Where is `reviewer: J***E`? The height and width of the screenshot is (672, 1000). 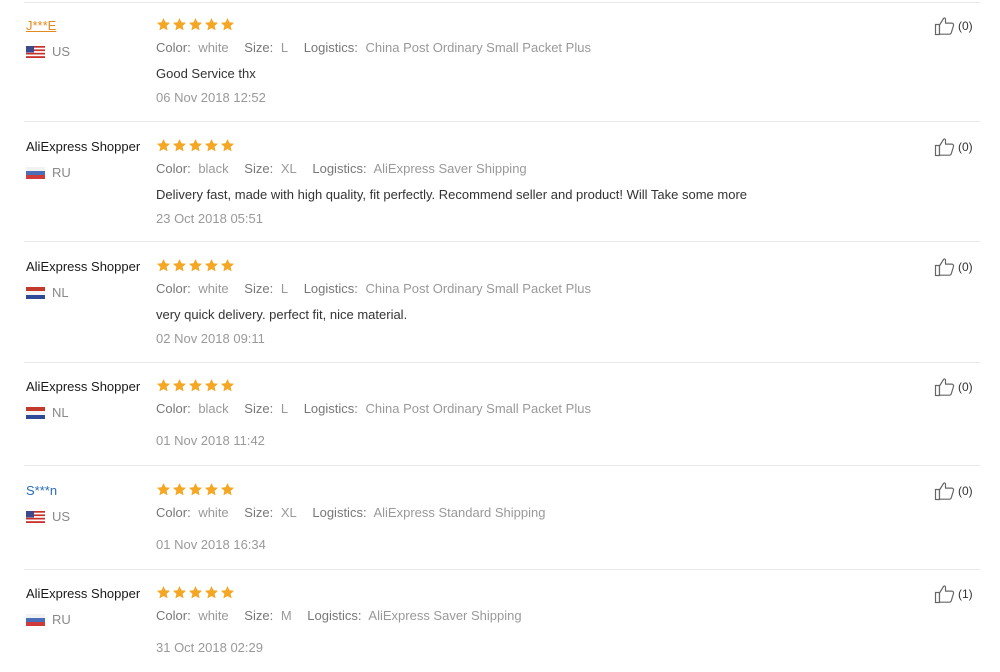 reviewer: J***E is located at coordinates (41, 26).